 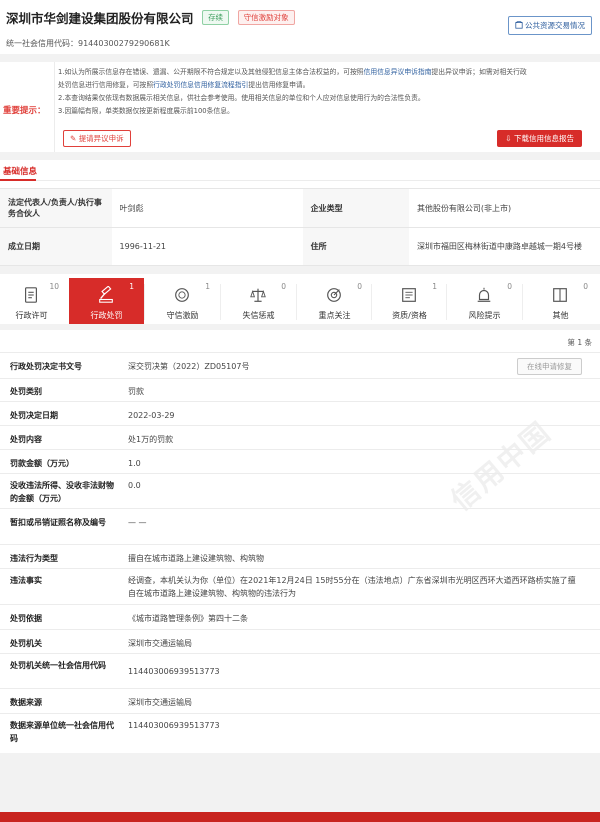 I want to click on download-report-button: ⇩ 下载信用信息报告, so click(x=539, y=138).